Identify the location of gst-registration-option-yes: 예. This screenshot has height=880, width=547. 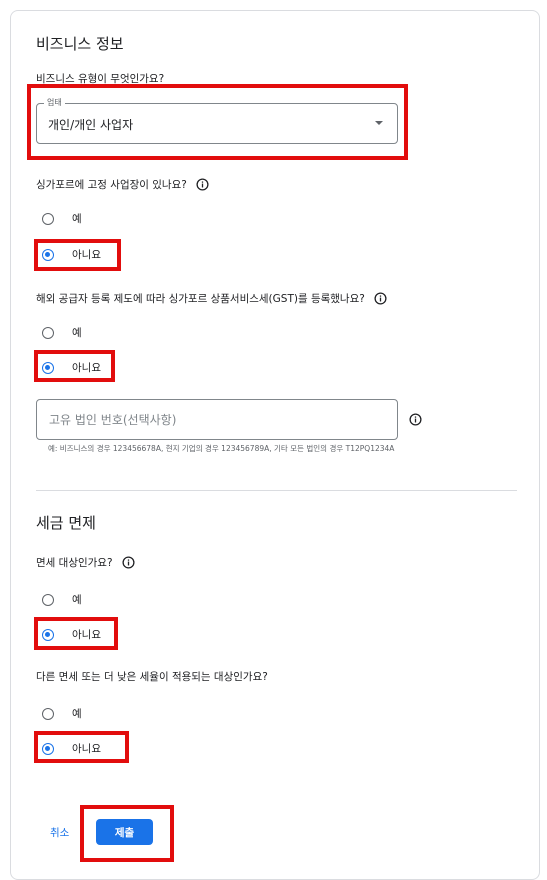
(62, 332).